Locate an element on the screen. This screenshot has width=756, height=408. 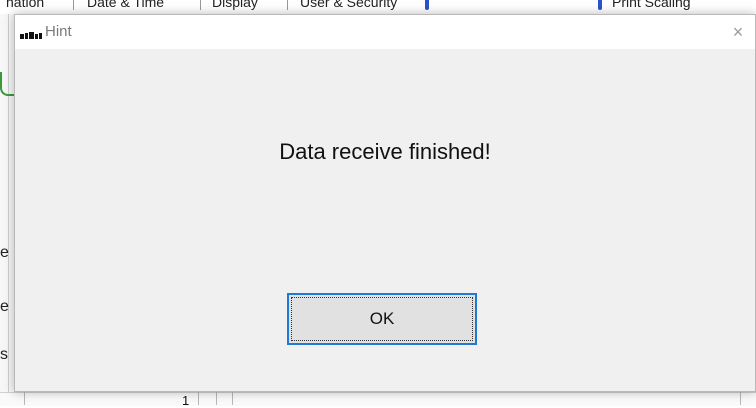
background-label-fragment: s is located at coordinates (4, 354).